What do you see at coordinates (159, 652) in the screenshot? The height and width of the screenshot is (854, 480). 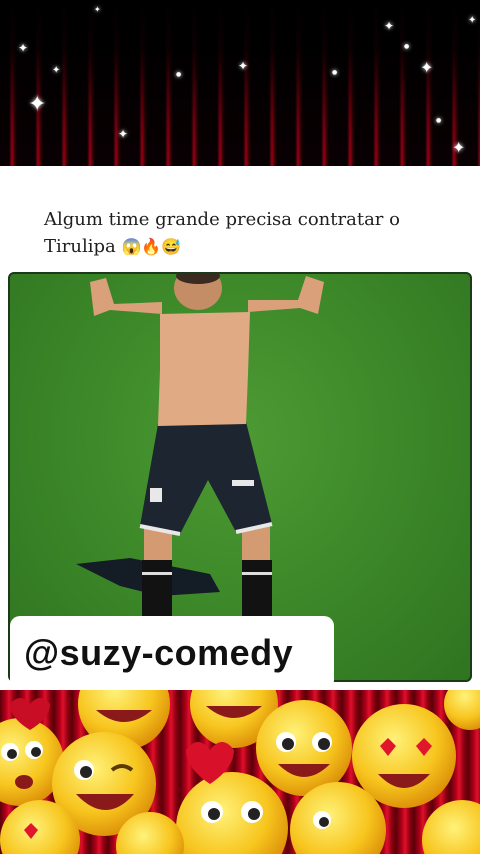 I see `watermark-handle: @suzy-comedy` at bounding box center [159, 652].